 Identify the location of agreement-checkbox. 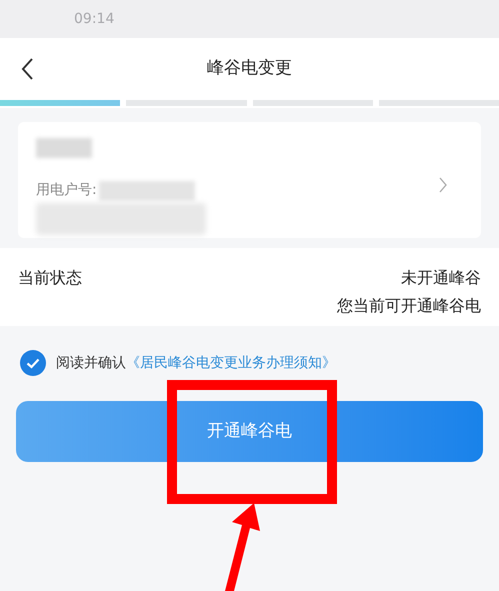
(33, 363).